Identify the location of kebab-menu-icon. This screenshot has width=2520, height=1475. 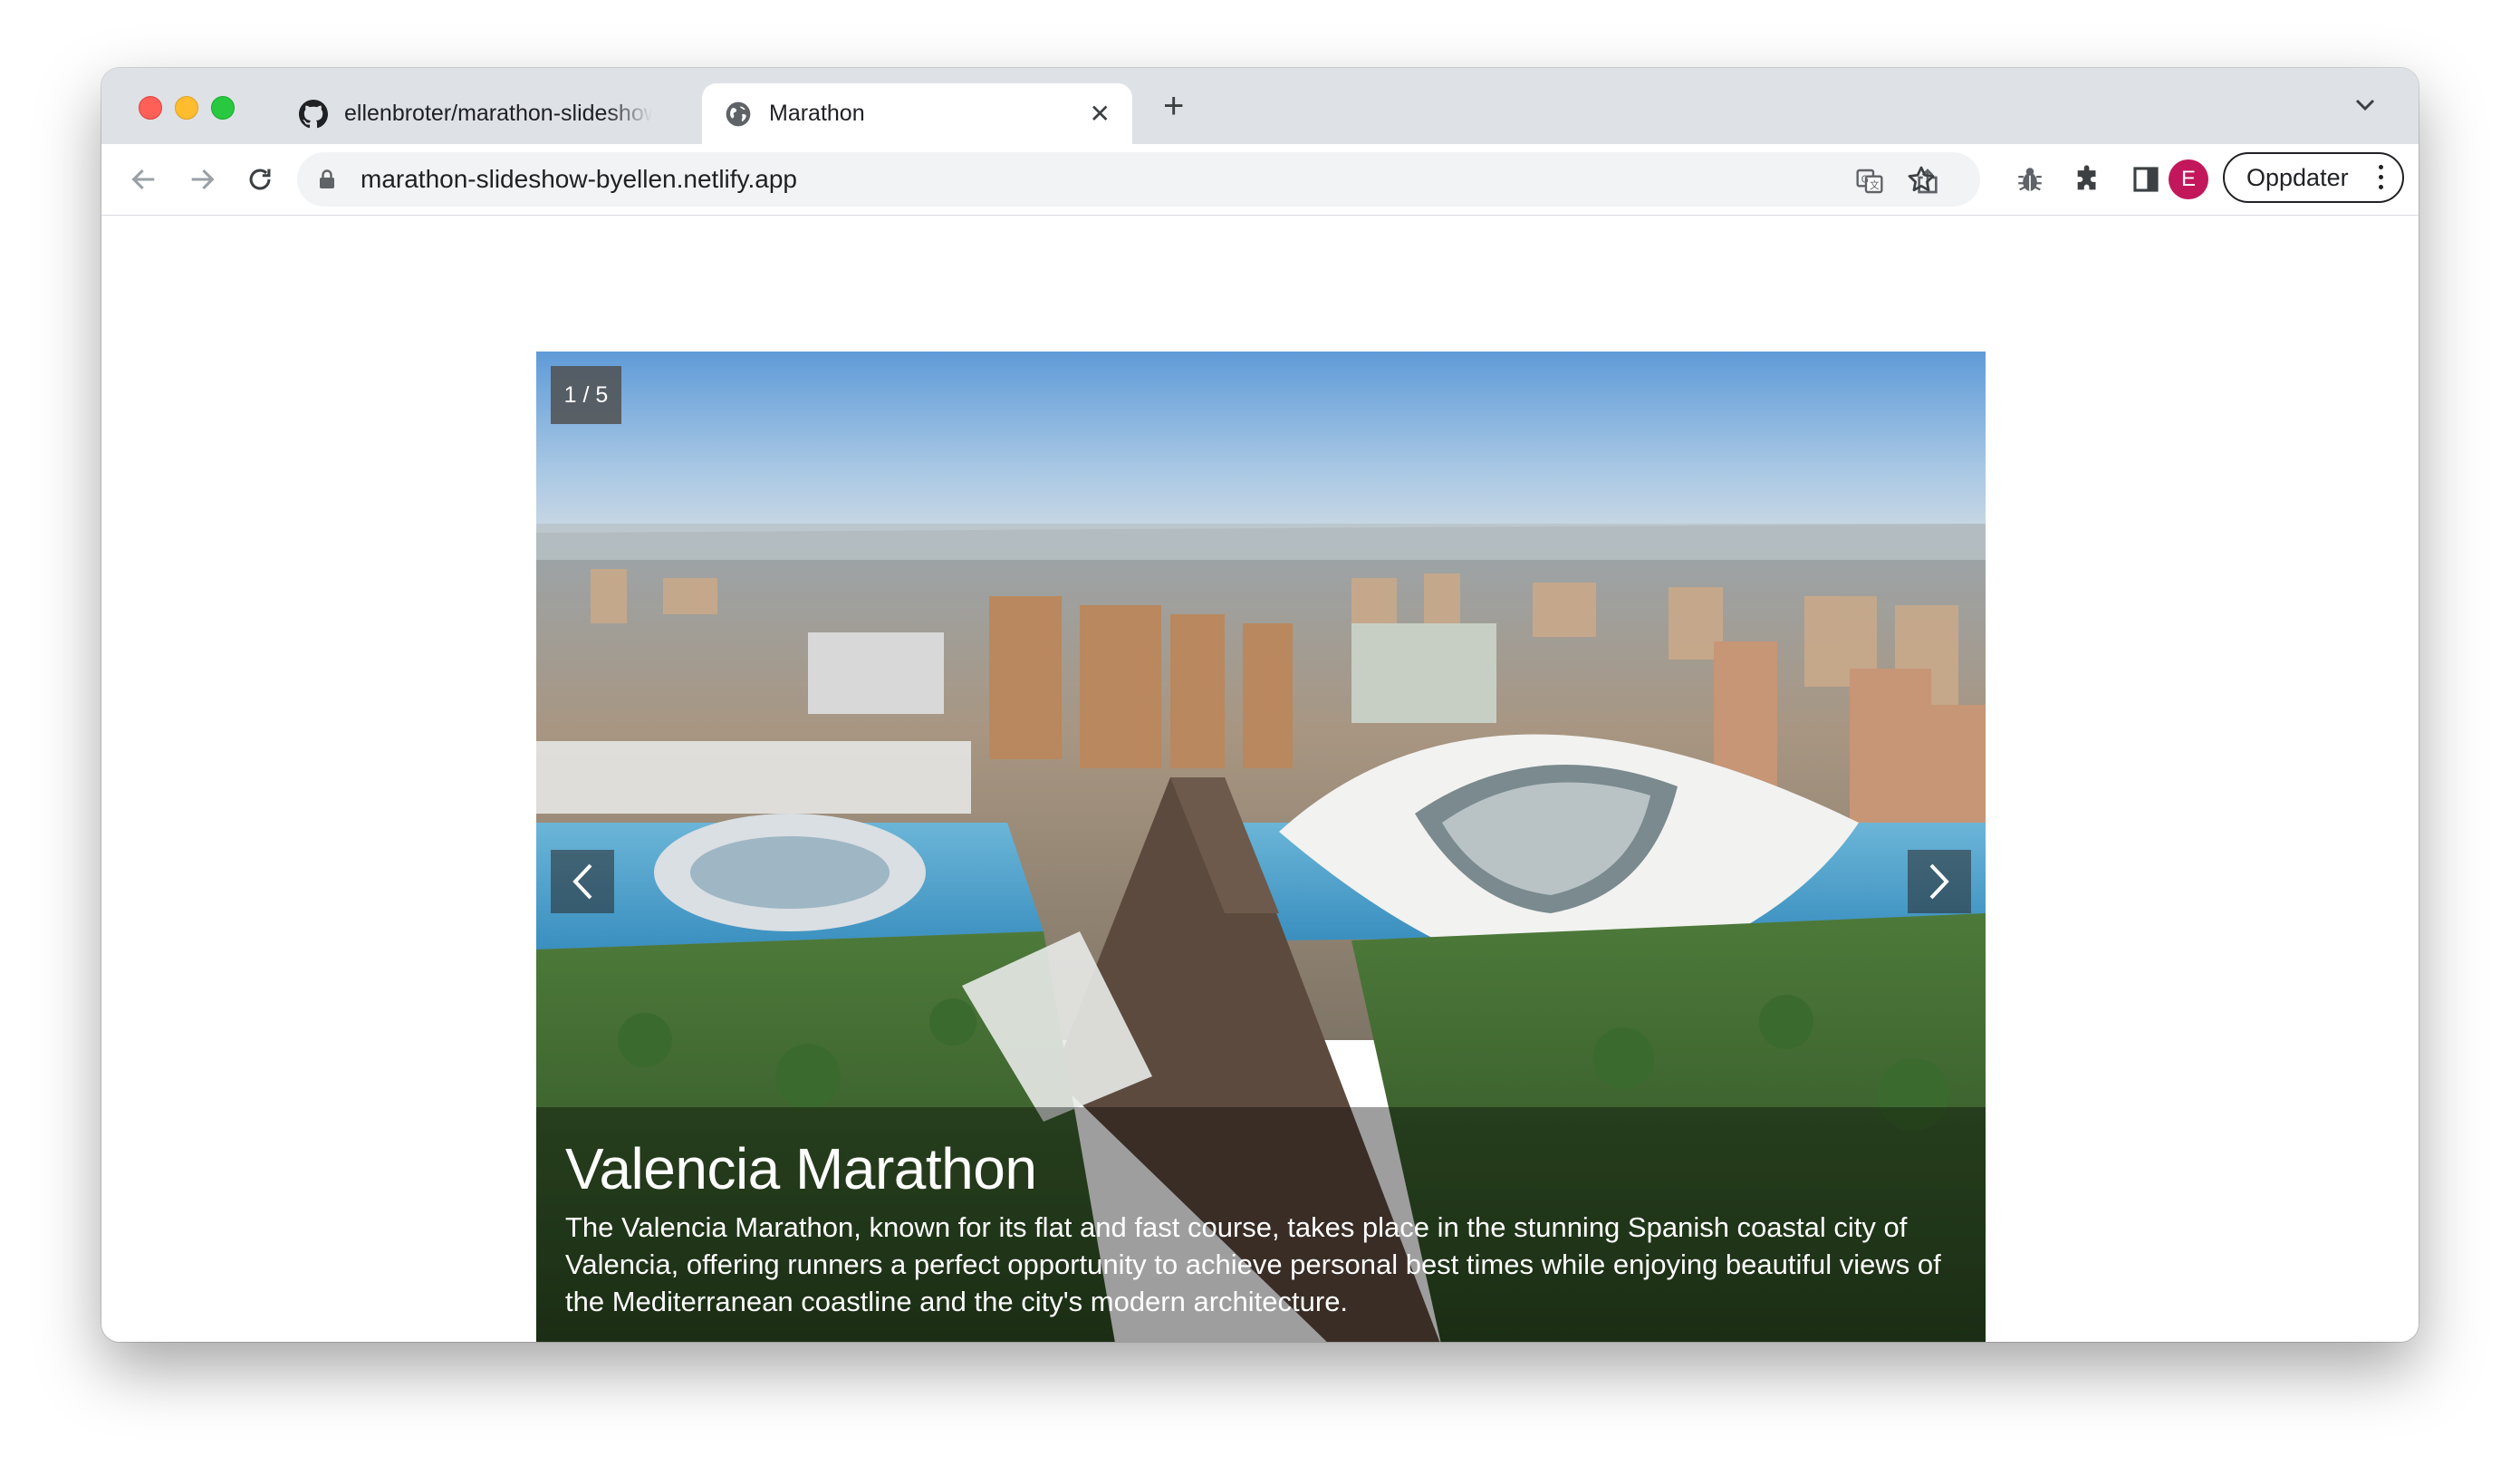
(2382, 177).